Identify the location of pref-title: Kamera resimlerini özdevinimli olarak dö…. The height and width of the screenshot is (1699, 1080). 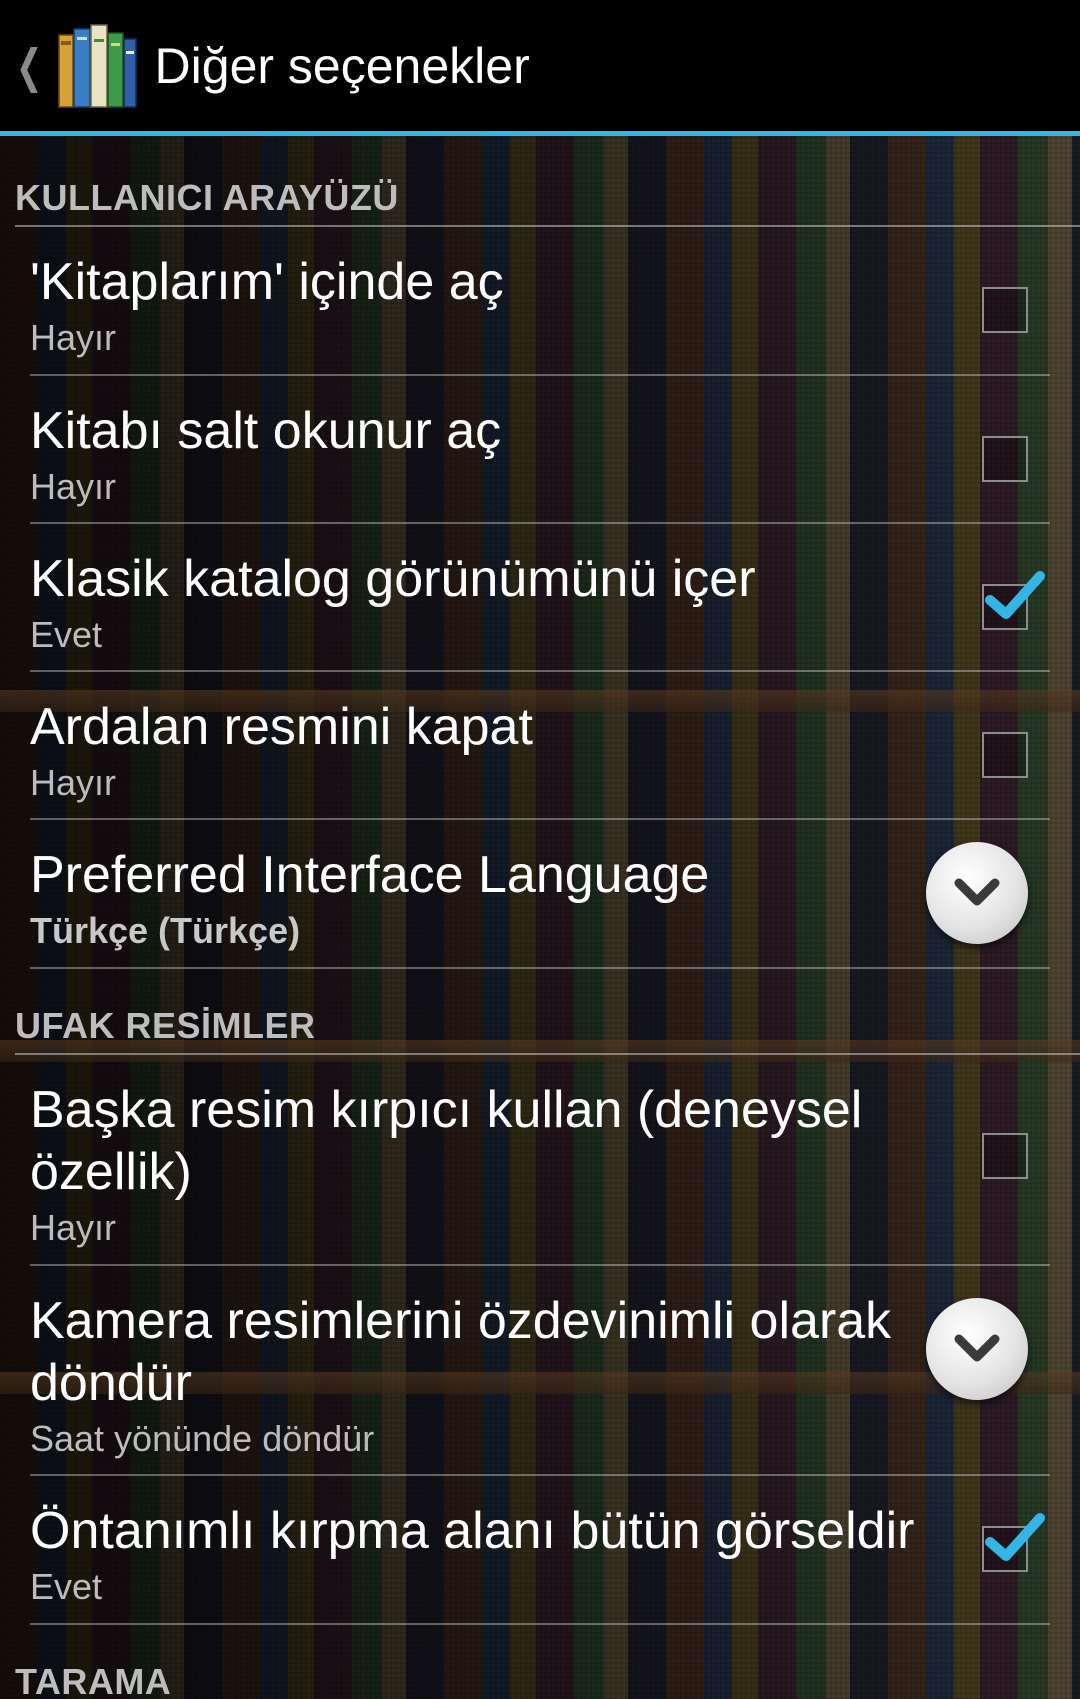
(461, 1352).